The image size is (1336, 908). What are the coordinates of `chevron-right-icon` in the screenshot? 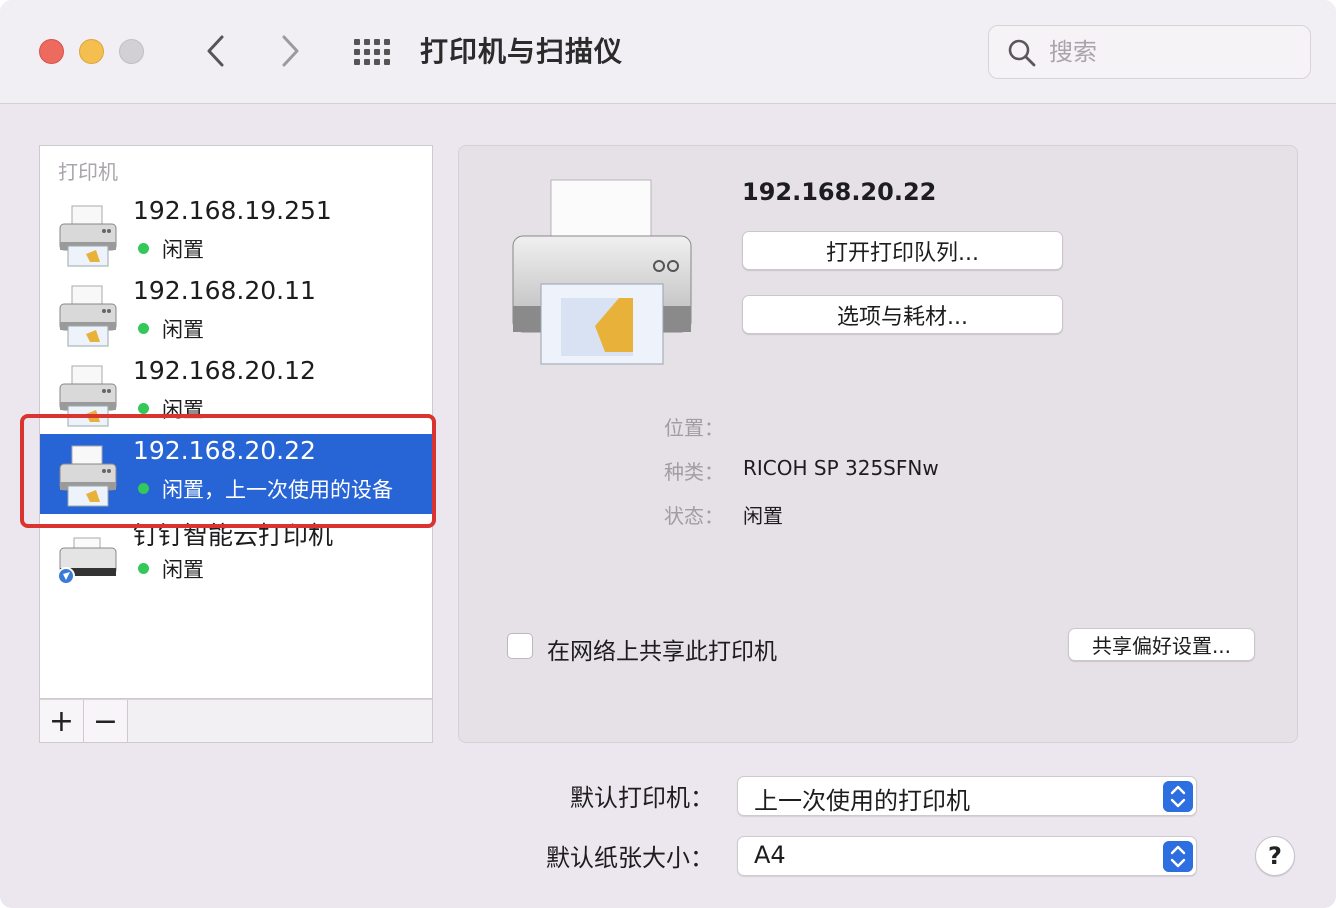 It's located at (290, 51).